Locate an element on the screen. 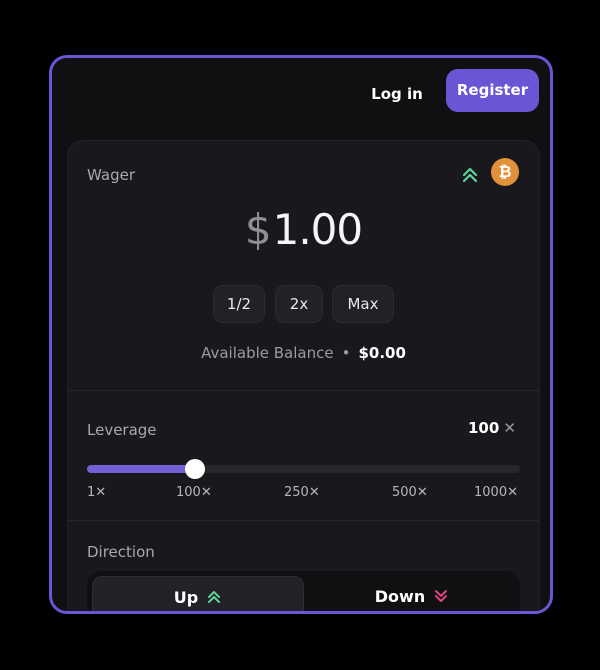  double-button: 2x is located at coordinates (299, 304).